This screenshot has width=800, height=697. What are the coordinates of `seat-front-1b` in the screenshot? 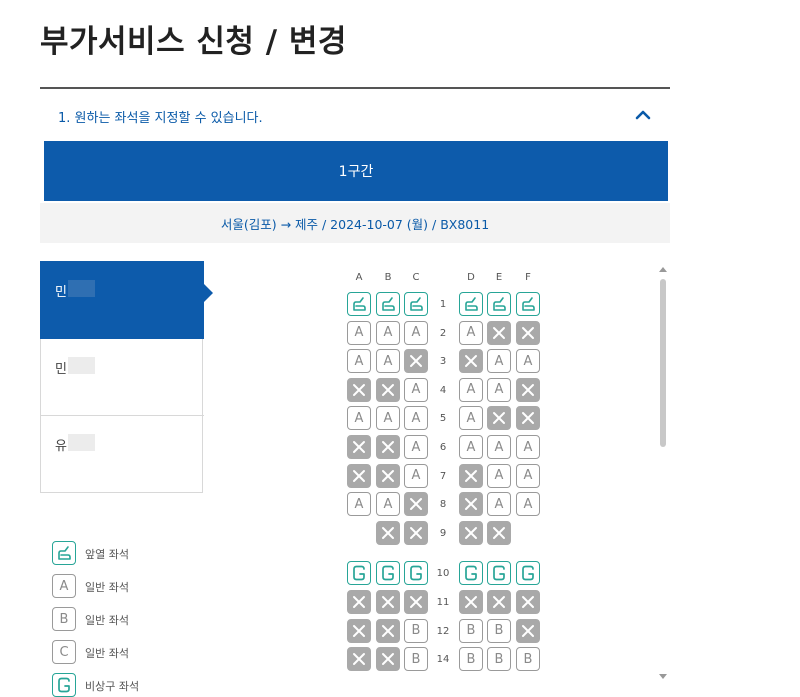 It's located at (388, 304).